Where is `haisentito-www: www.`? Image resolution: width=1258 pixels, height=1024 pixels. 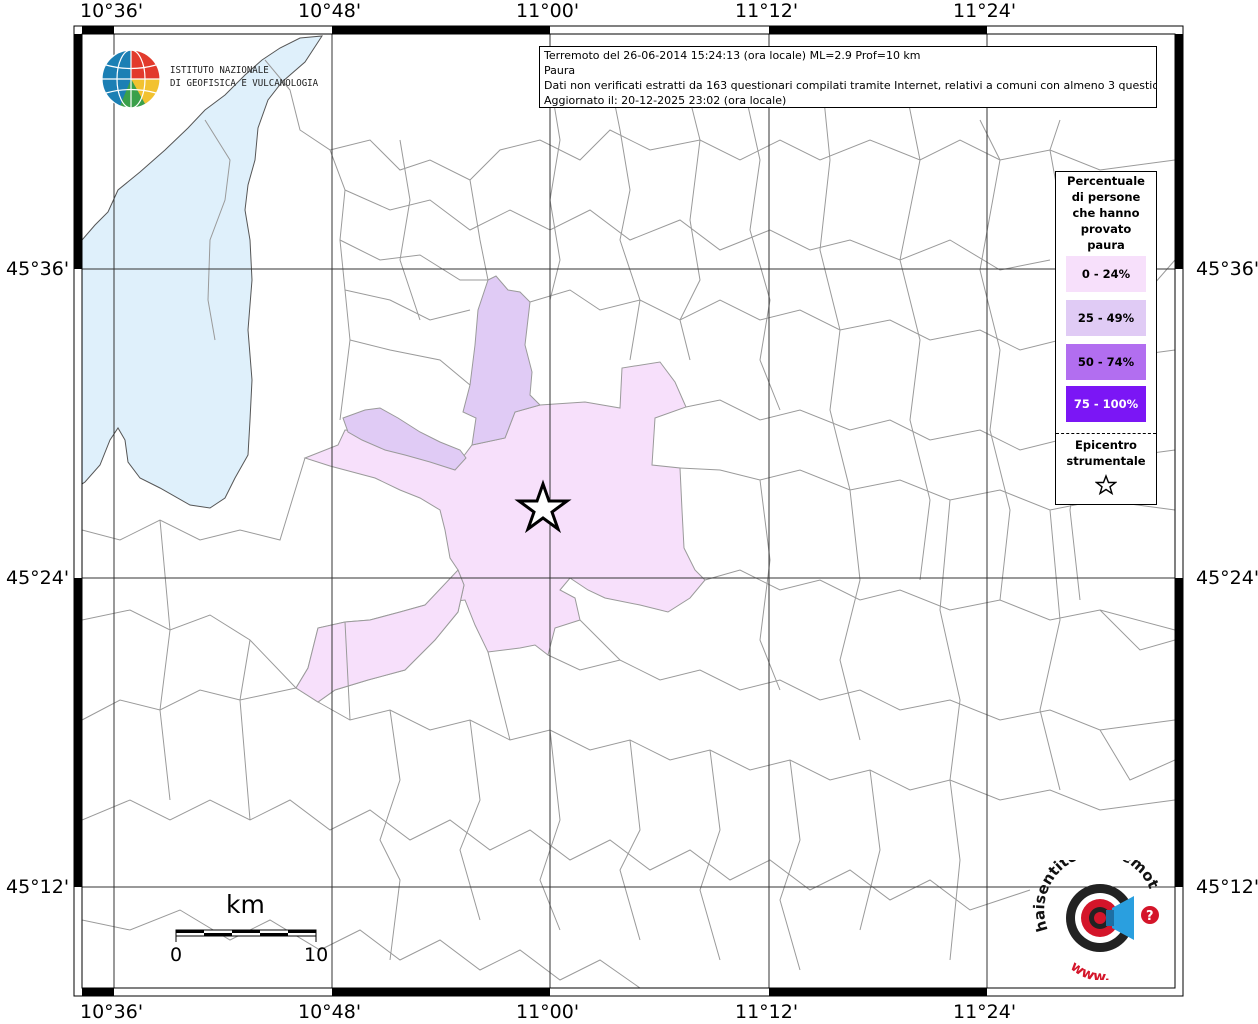 haisentito-www: www. is located at coordinates (1088, 969).